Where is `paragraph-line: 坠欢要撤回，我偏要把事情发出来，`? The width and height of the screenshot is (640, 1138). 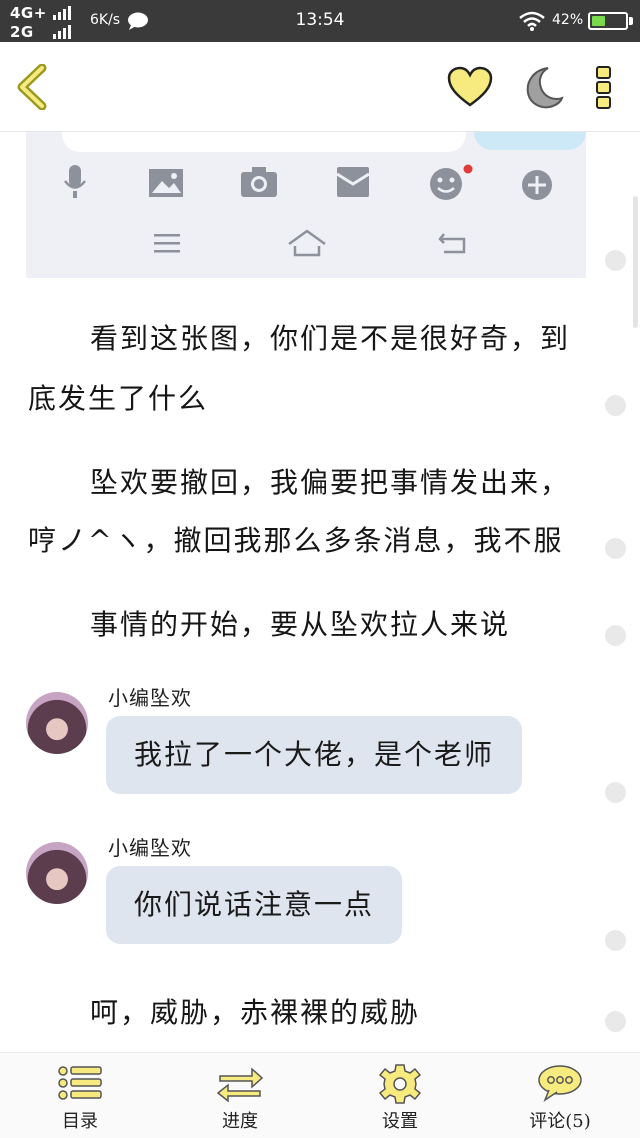 paragraph-line: 坠欢要撤回，我偏要把事情发出来， is located at coordinates (330, 482).